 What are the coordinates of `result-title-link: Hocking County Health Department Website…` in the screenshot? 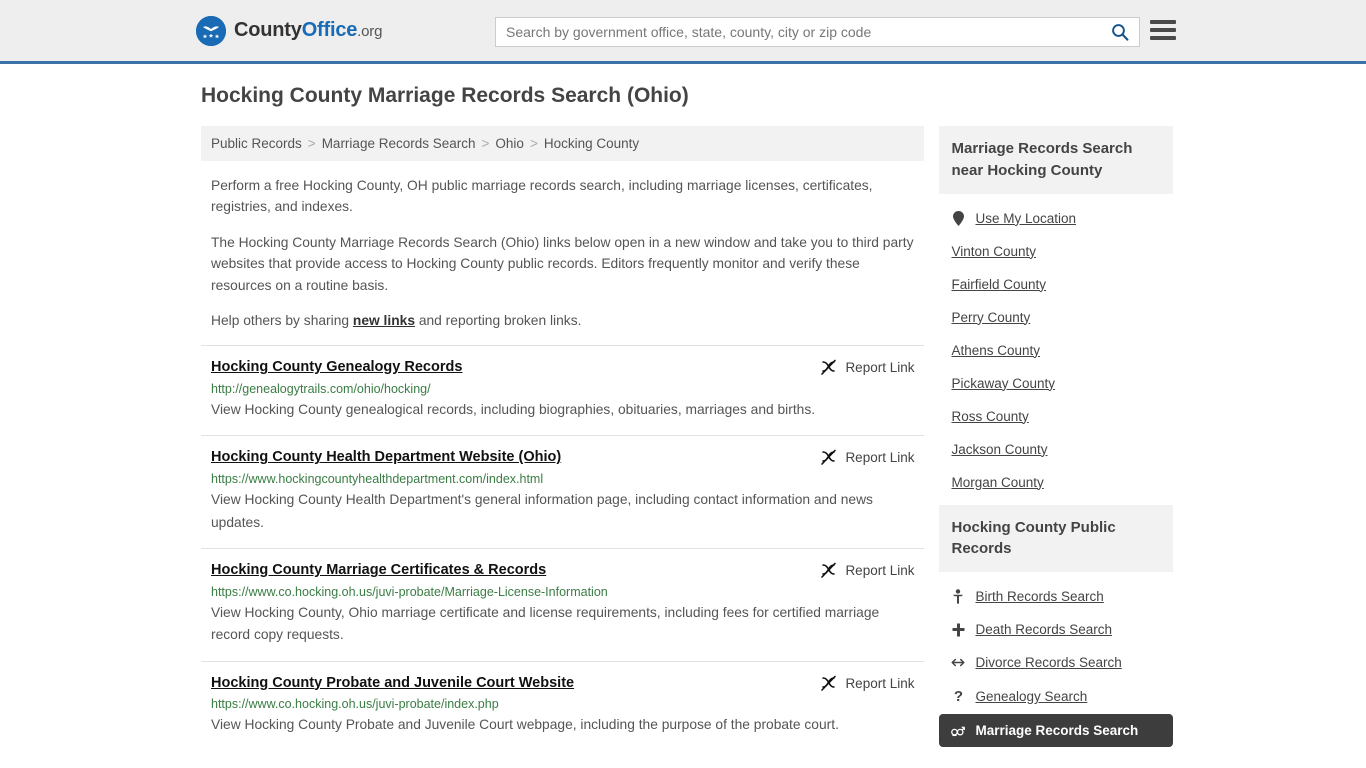 It's located at (386, 457).